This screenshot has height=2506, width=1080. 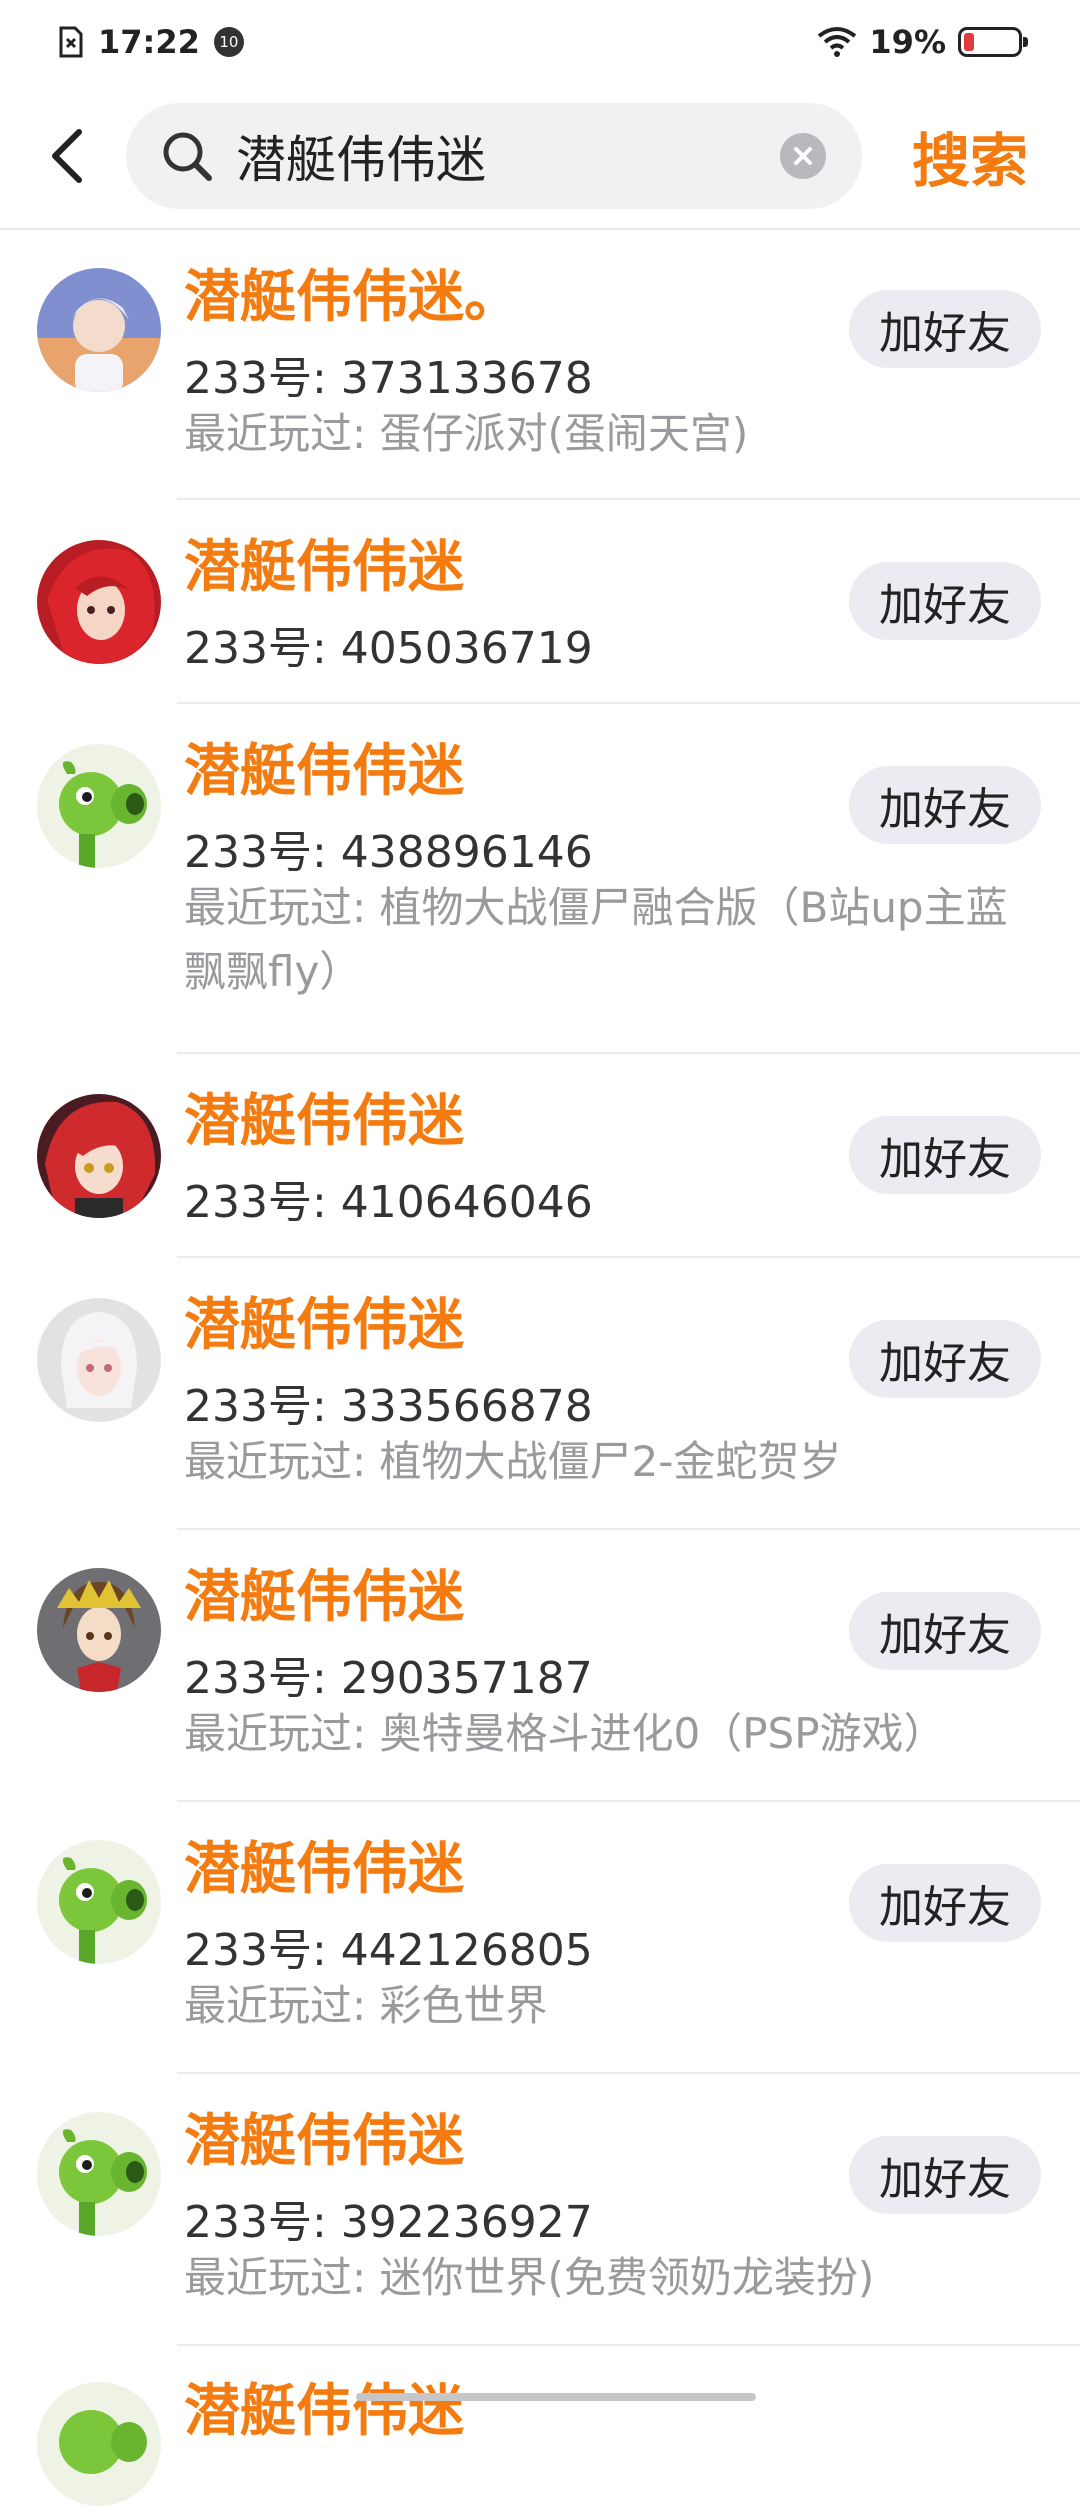 I want to click on user-id: 233号: 290357187, so click(x=388, y=1678).